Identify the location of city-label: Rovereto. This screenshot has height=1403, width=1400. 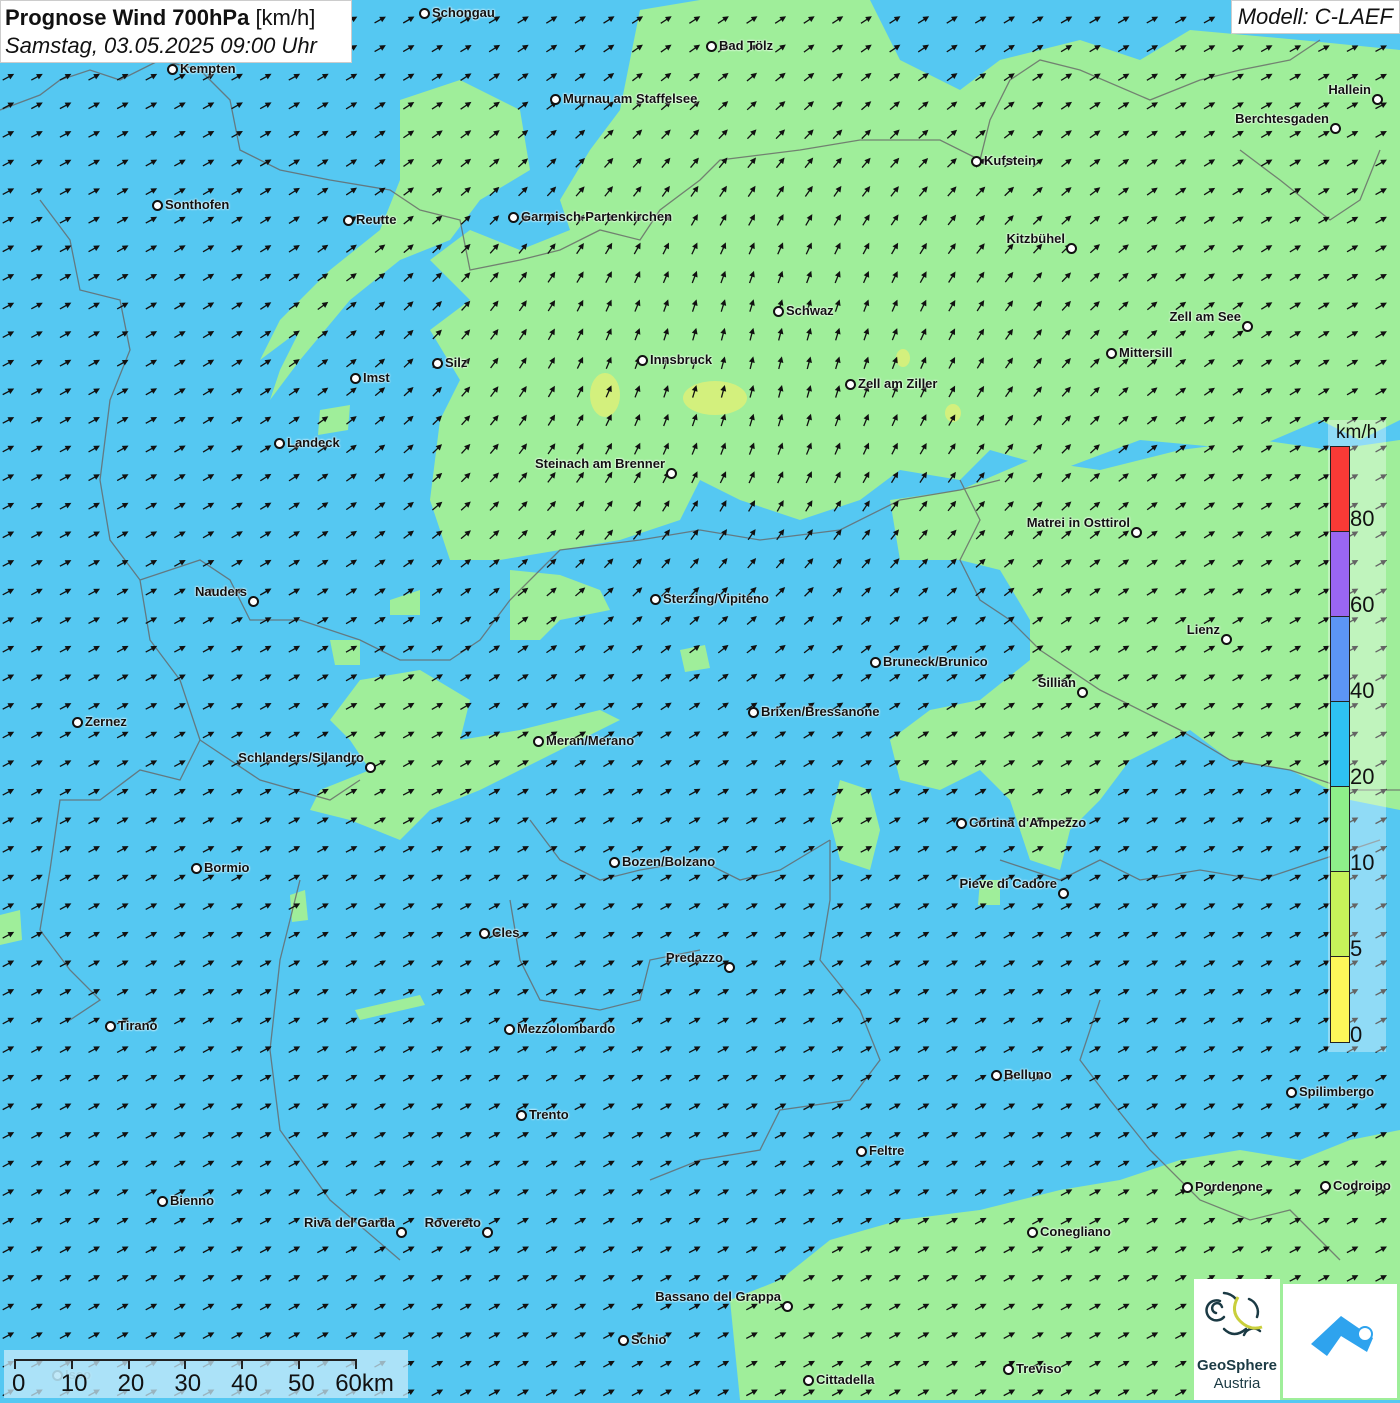
(453, 1222).